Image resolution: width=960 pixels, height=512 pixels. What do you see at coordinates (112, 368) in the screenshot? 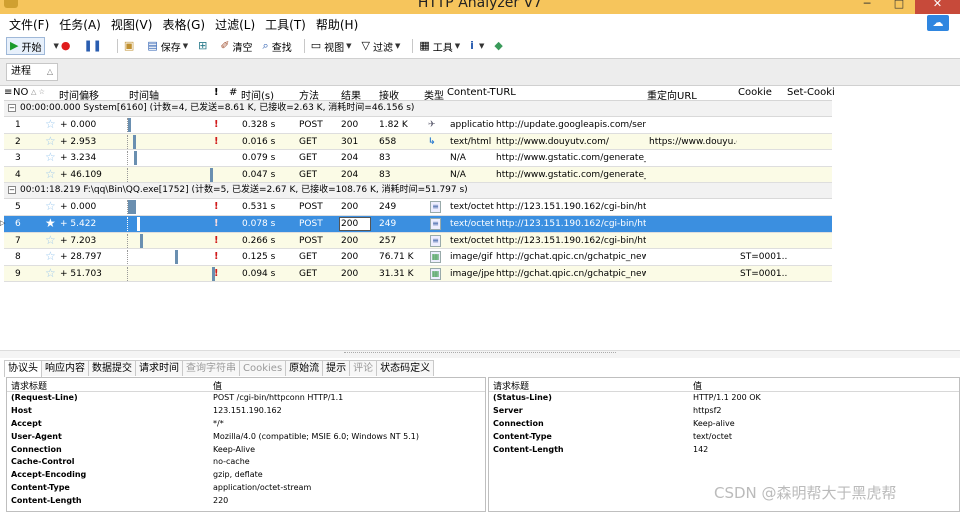
I see `tab-post-data: 数据提交` at bounding box center [112, 368].